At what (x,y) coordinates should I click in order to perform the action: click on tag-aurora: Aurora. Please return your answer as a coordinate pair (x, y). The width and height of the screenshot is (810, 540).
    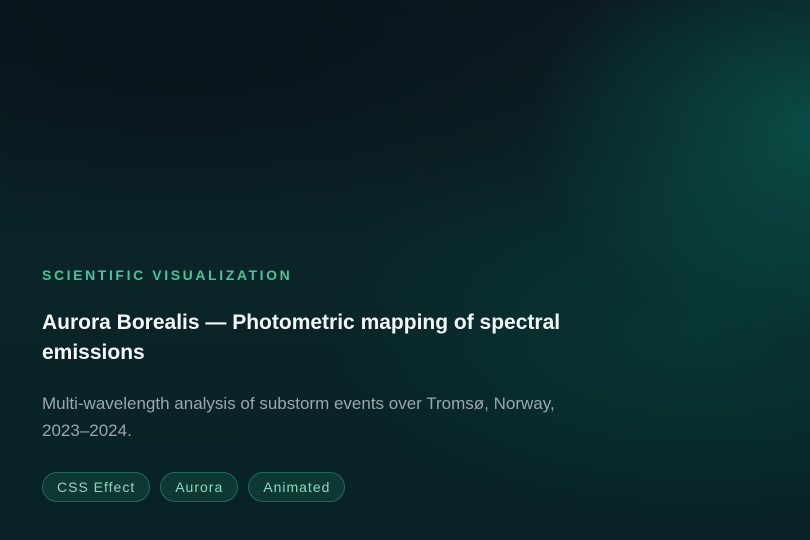
    Looking at the image, I should click on (199, 487).